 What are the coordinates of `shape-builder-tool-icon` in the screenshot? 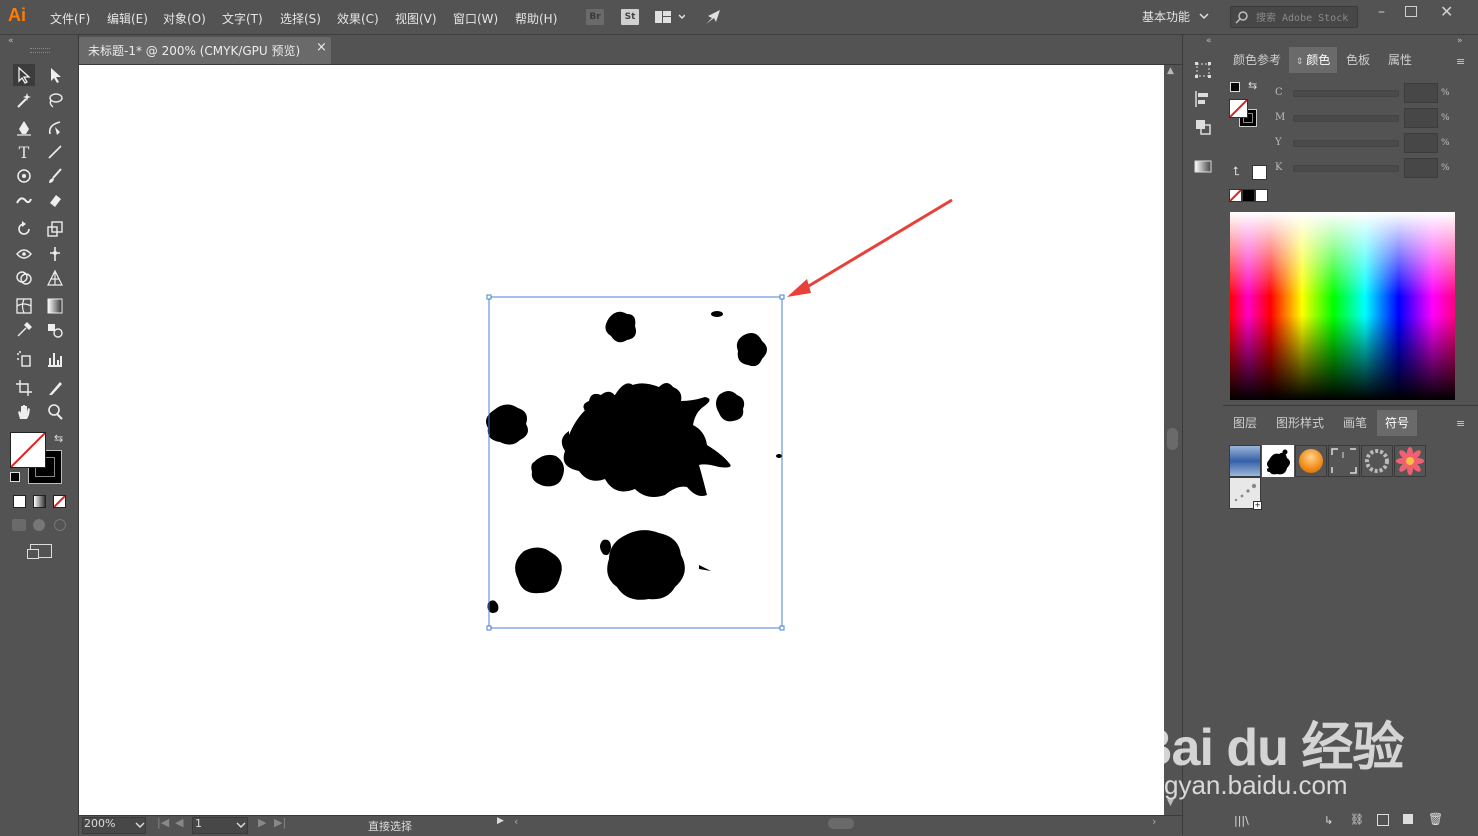 It's located at (24, 278).